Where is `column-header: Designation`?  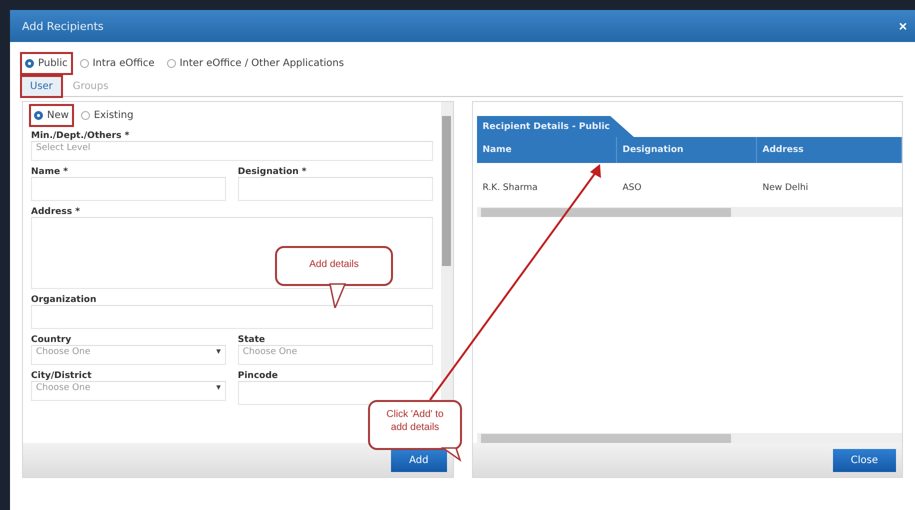
column-header: Designation is located at coordinates (686, 150).